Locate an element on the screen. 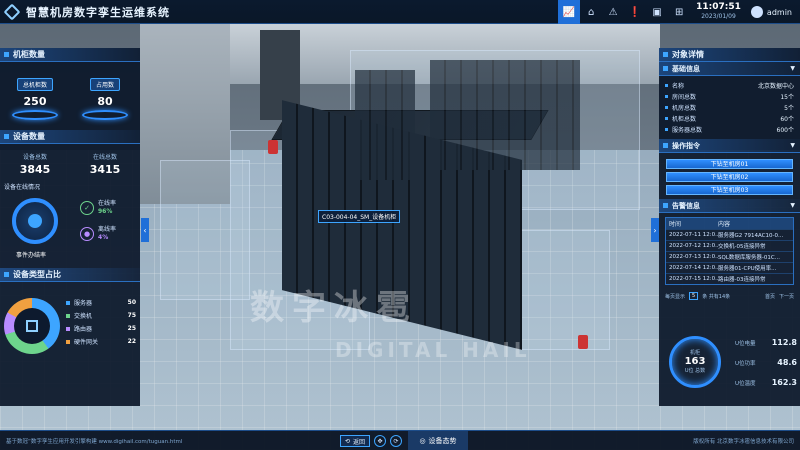 The width and height of the screenshot is (800, 450). online-rate: ✓ 在线率 96% is located at coordinates (107, 208).